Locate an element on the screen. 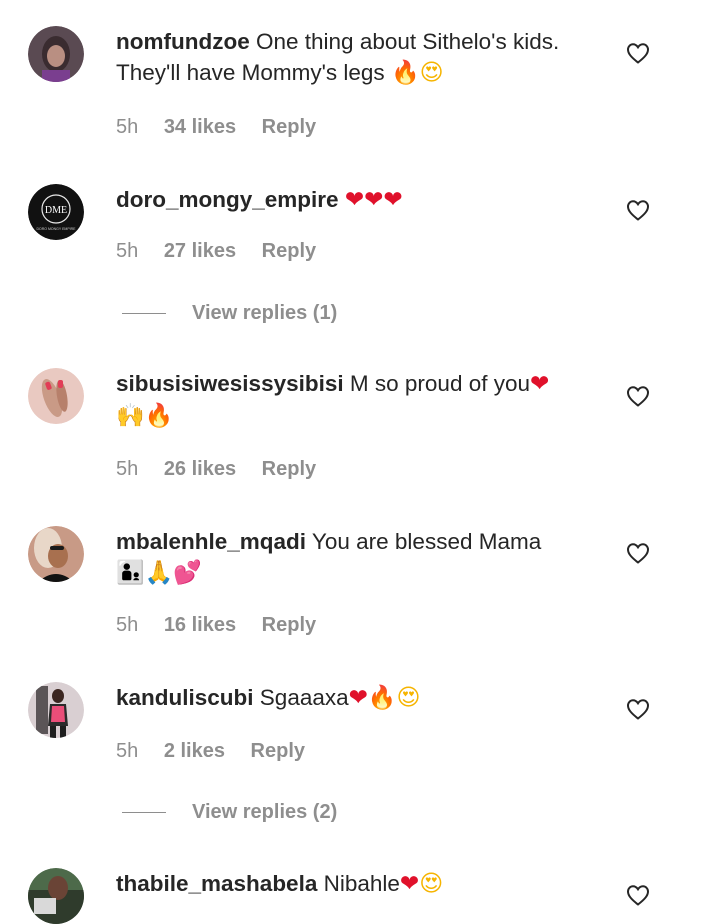  raising-hands-emoji: 🙌 is located at coordinates (130, 416).